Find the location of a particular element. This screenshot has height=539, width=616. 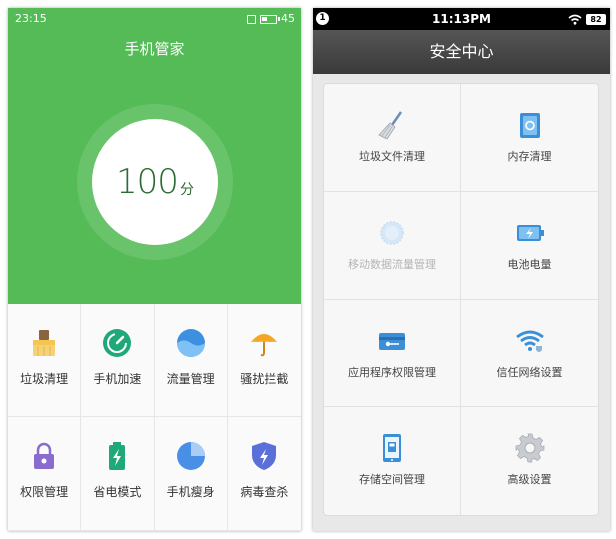

data-usage-icon is located at coordinates (392, 233).